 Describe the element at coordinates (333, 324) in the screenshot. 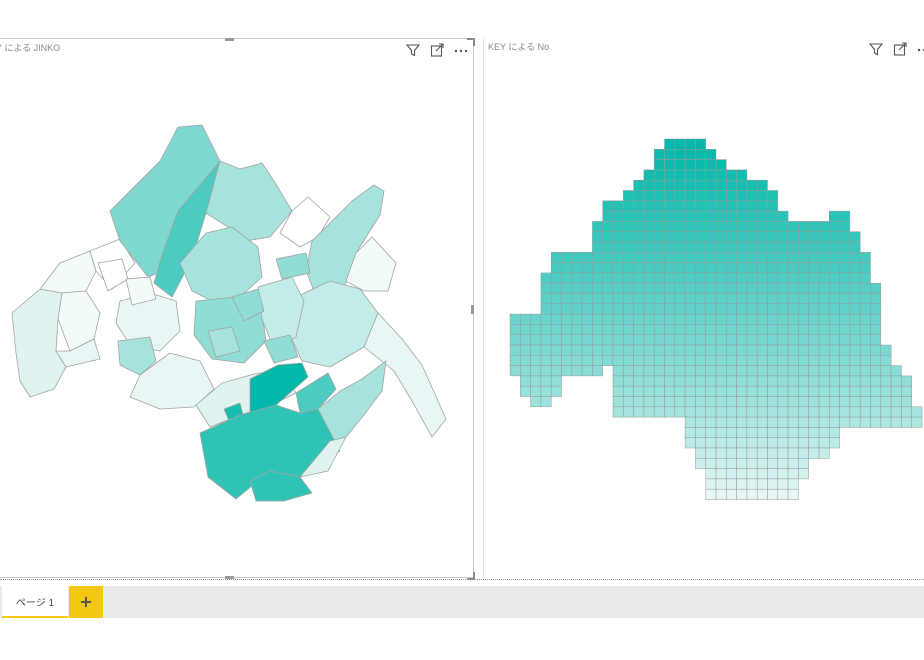

I see `district-center-east` at that location.